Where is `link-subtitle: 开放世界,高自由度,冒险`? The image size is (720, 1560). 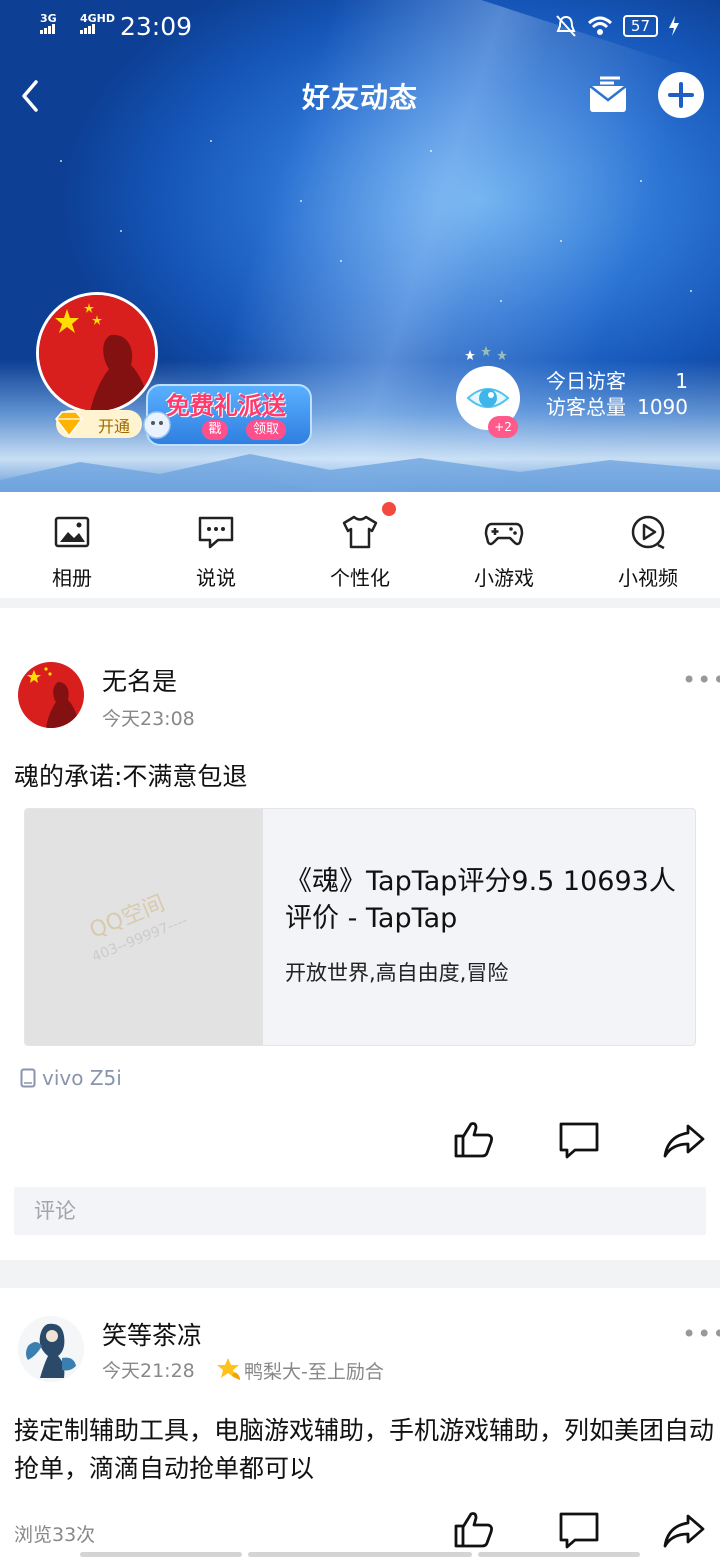 link-subtitle: 开放世界,高自由度,冒险 is located at coordinates (397, 973).